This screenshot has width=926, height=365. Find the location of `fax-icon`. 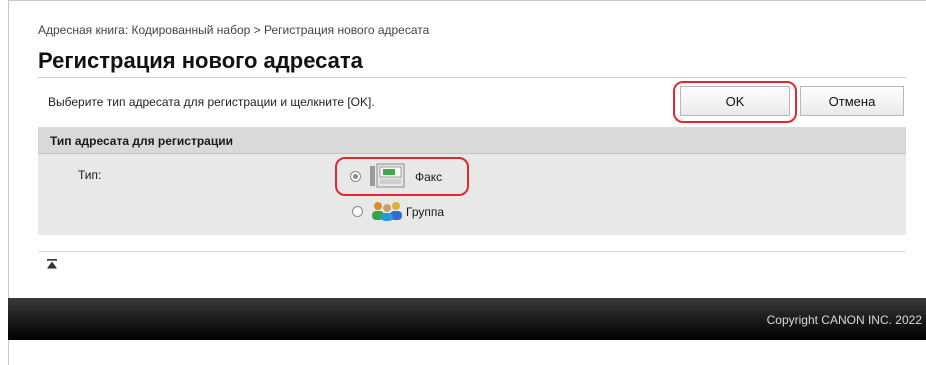

fax-icon is located at coordinates (387, 175).